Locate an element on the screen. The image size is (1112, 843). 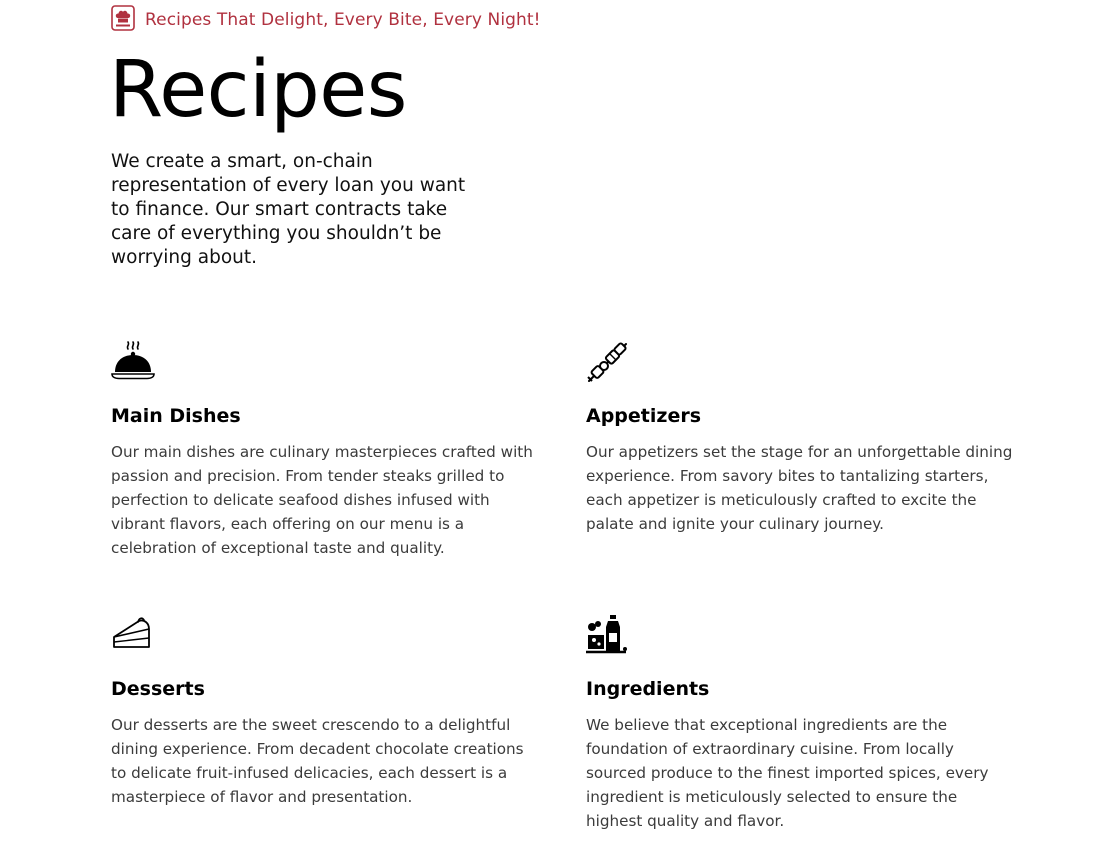
cloche-icon is located at coordinates (133, 360).